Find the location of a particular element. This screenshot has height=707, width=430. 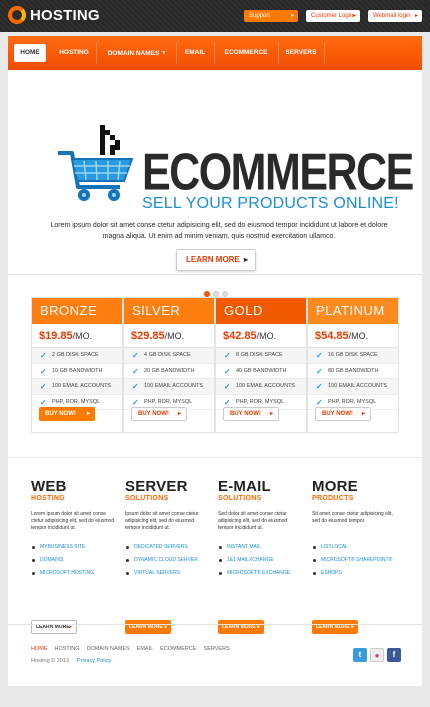

copyright-text: Hosting © 2013 is located at coordinates (50, 661).